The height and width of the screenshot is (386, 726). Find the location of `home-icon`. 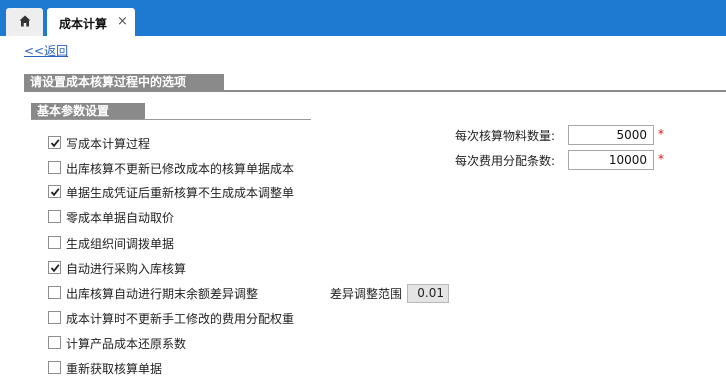

home-icon is located at coordinates (25, 21).